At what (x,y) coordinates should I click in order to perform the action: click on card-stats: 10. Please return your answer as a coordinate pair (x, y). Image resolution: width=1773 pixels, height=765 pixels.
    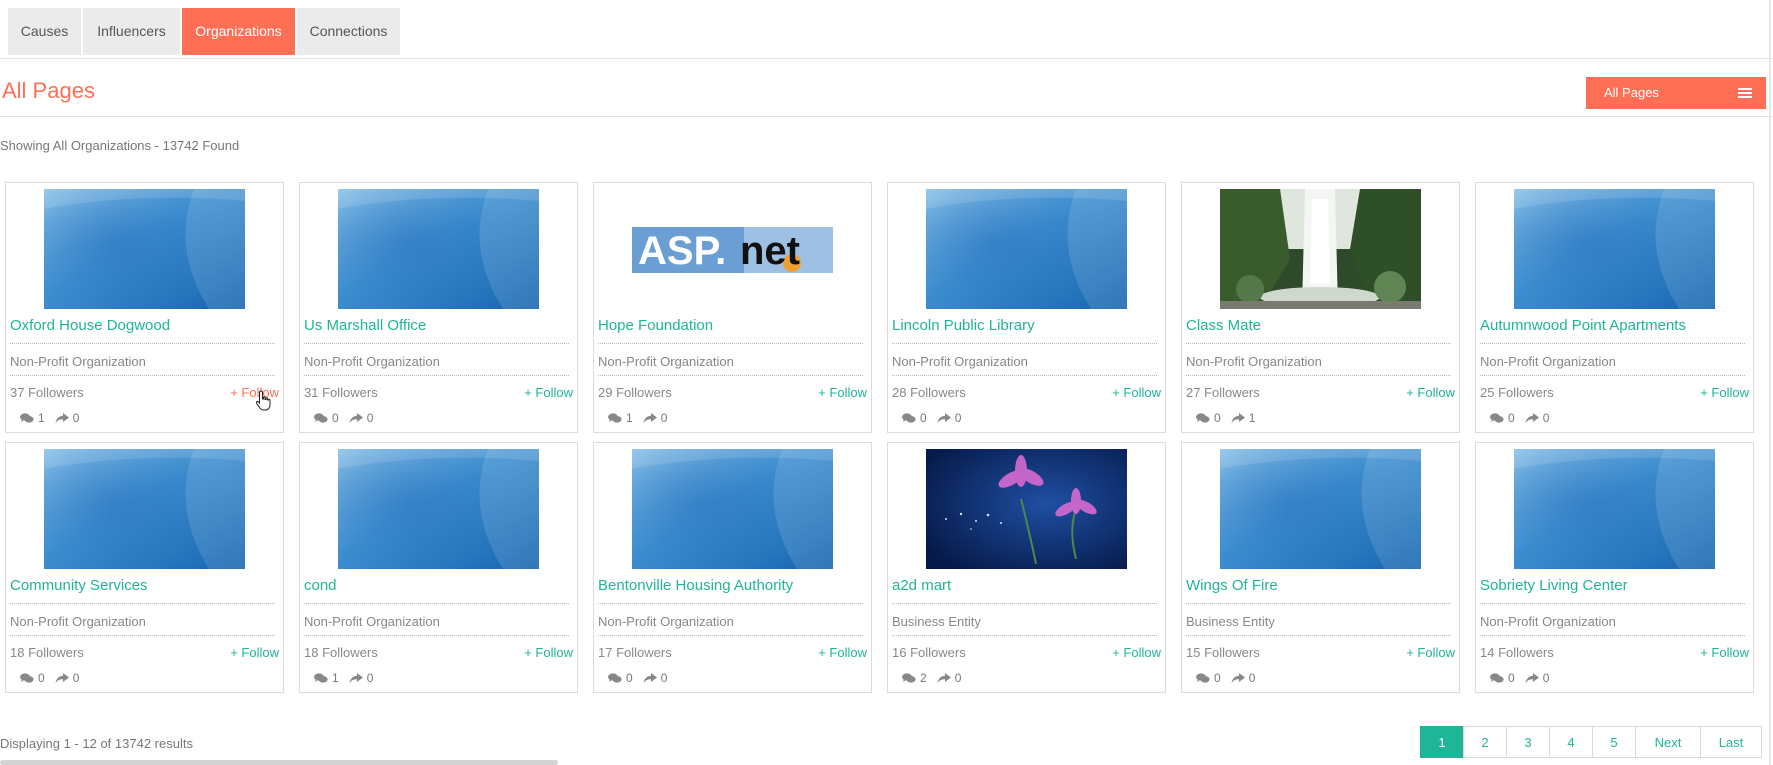
    Looking at the image, I should click on (348, 678).